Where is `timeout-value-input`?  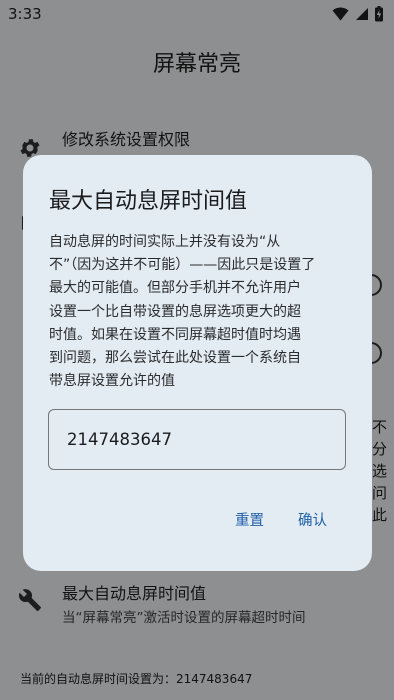 timeout-value-input is located at coordinates (197, 439).